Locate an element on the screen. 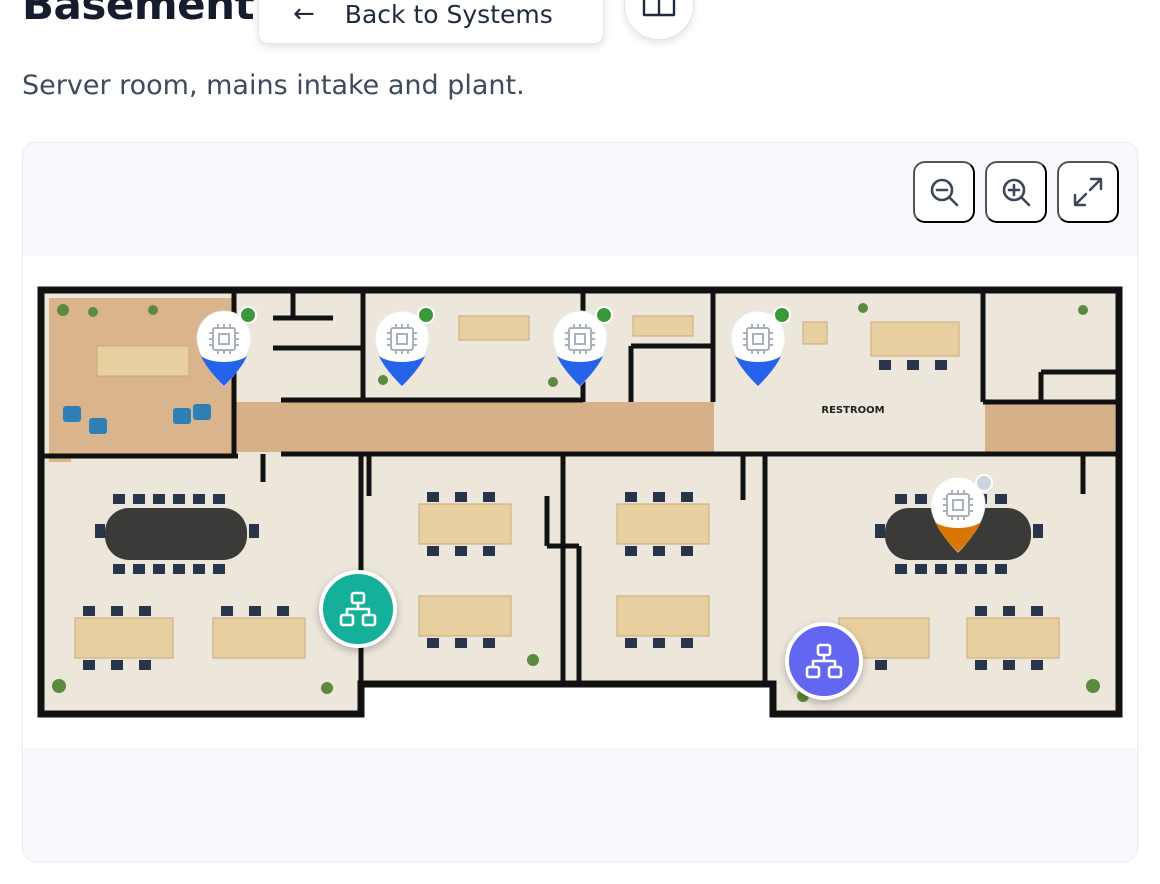  zoom-in-icon is located at coordinates (1016, 192).